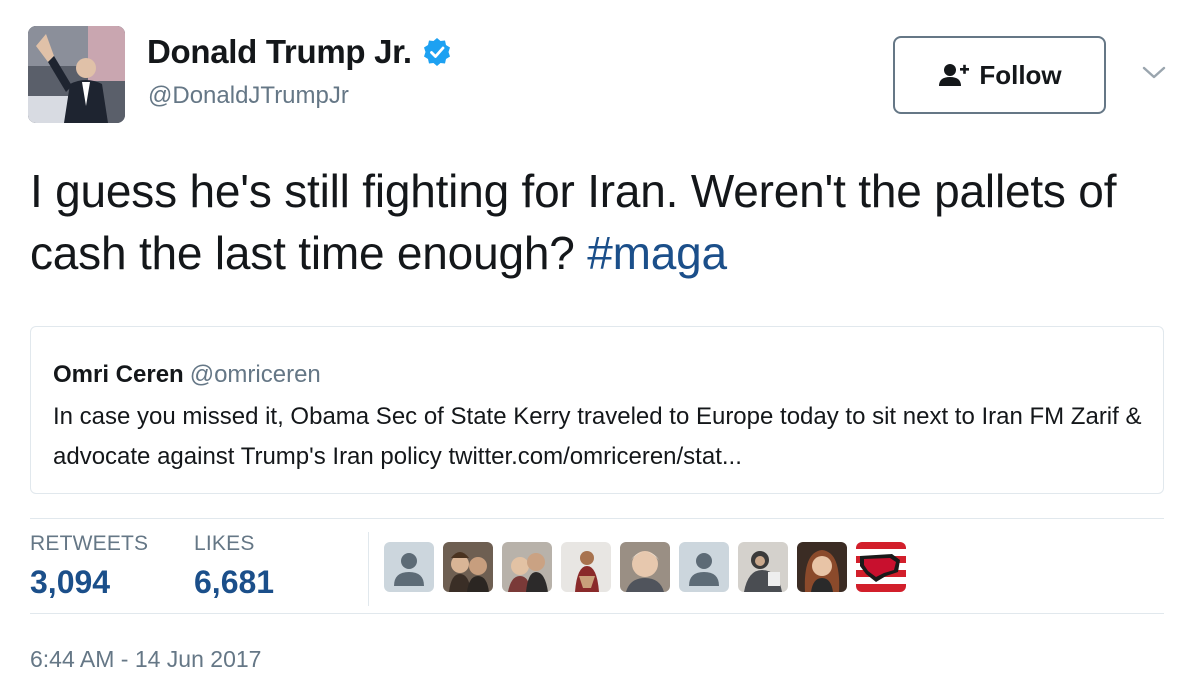  What do you see at coordinates (145, 659) in the screenshot?
I see `tweet-timestamp: 6:44 AM - 14 Jun 2017` at bounding box center [145, 659].